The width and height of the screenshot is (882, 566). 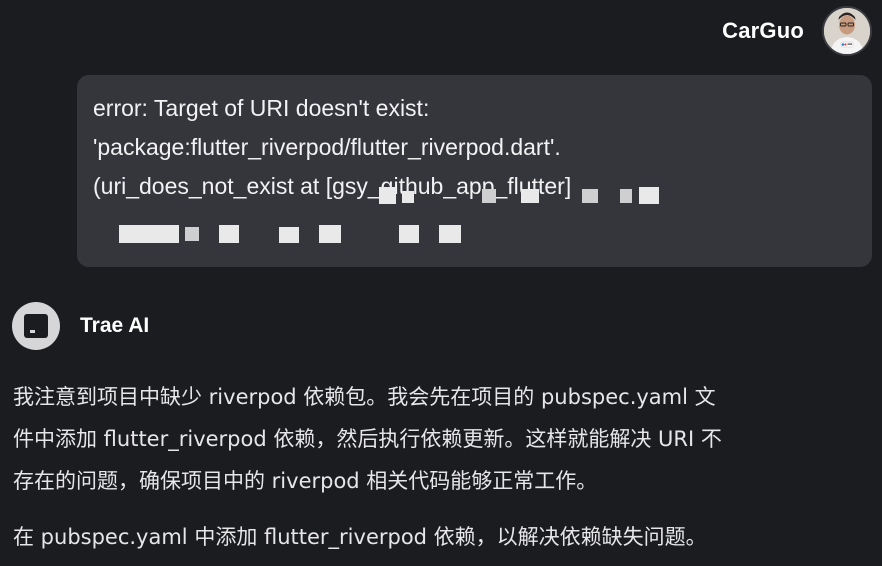 I want to click on error-line: error: Target of URI doesn't exist:, so click(x=261, y=108).